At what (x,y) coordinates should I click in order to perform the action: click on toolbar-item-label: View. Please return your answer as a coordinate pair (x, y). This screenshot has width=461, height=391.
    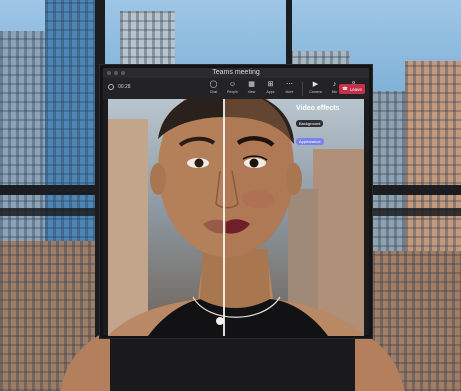
    Looking at the image, I should click on (251, 92).